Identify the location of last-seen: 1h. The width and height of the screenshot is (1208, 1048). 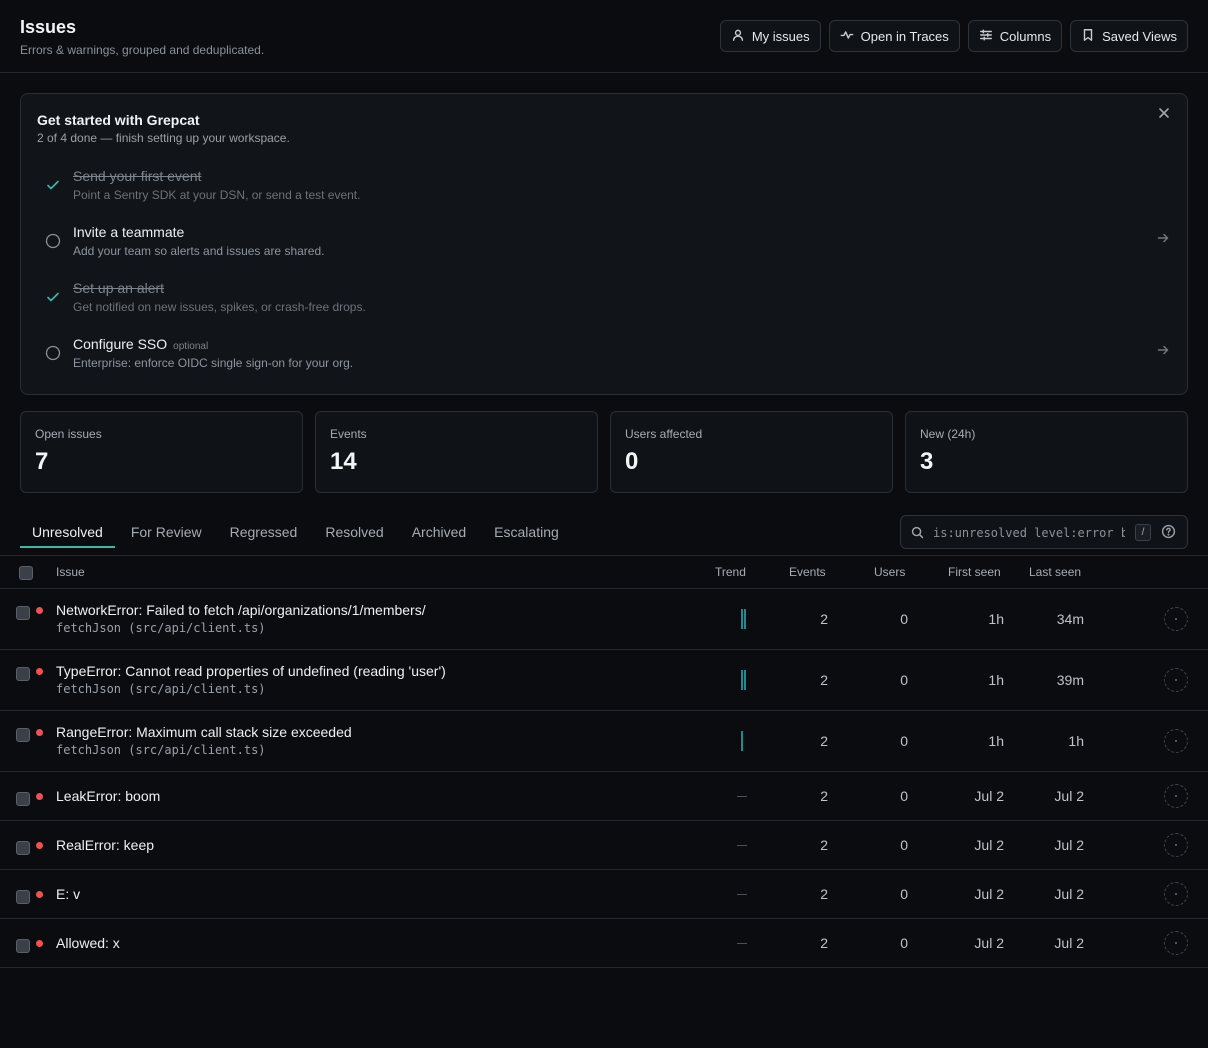
(1076, 741).